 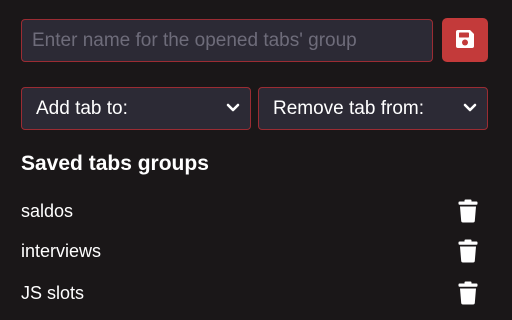 What do you see at coordinates (254, 211) in the screenshot?
I see `saved-group-row: saldos` at bounding box center [254, 211].